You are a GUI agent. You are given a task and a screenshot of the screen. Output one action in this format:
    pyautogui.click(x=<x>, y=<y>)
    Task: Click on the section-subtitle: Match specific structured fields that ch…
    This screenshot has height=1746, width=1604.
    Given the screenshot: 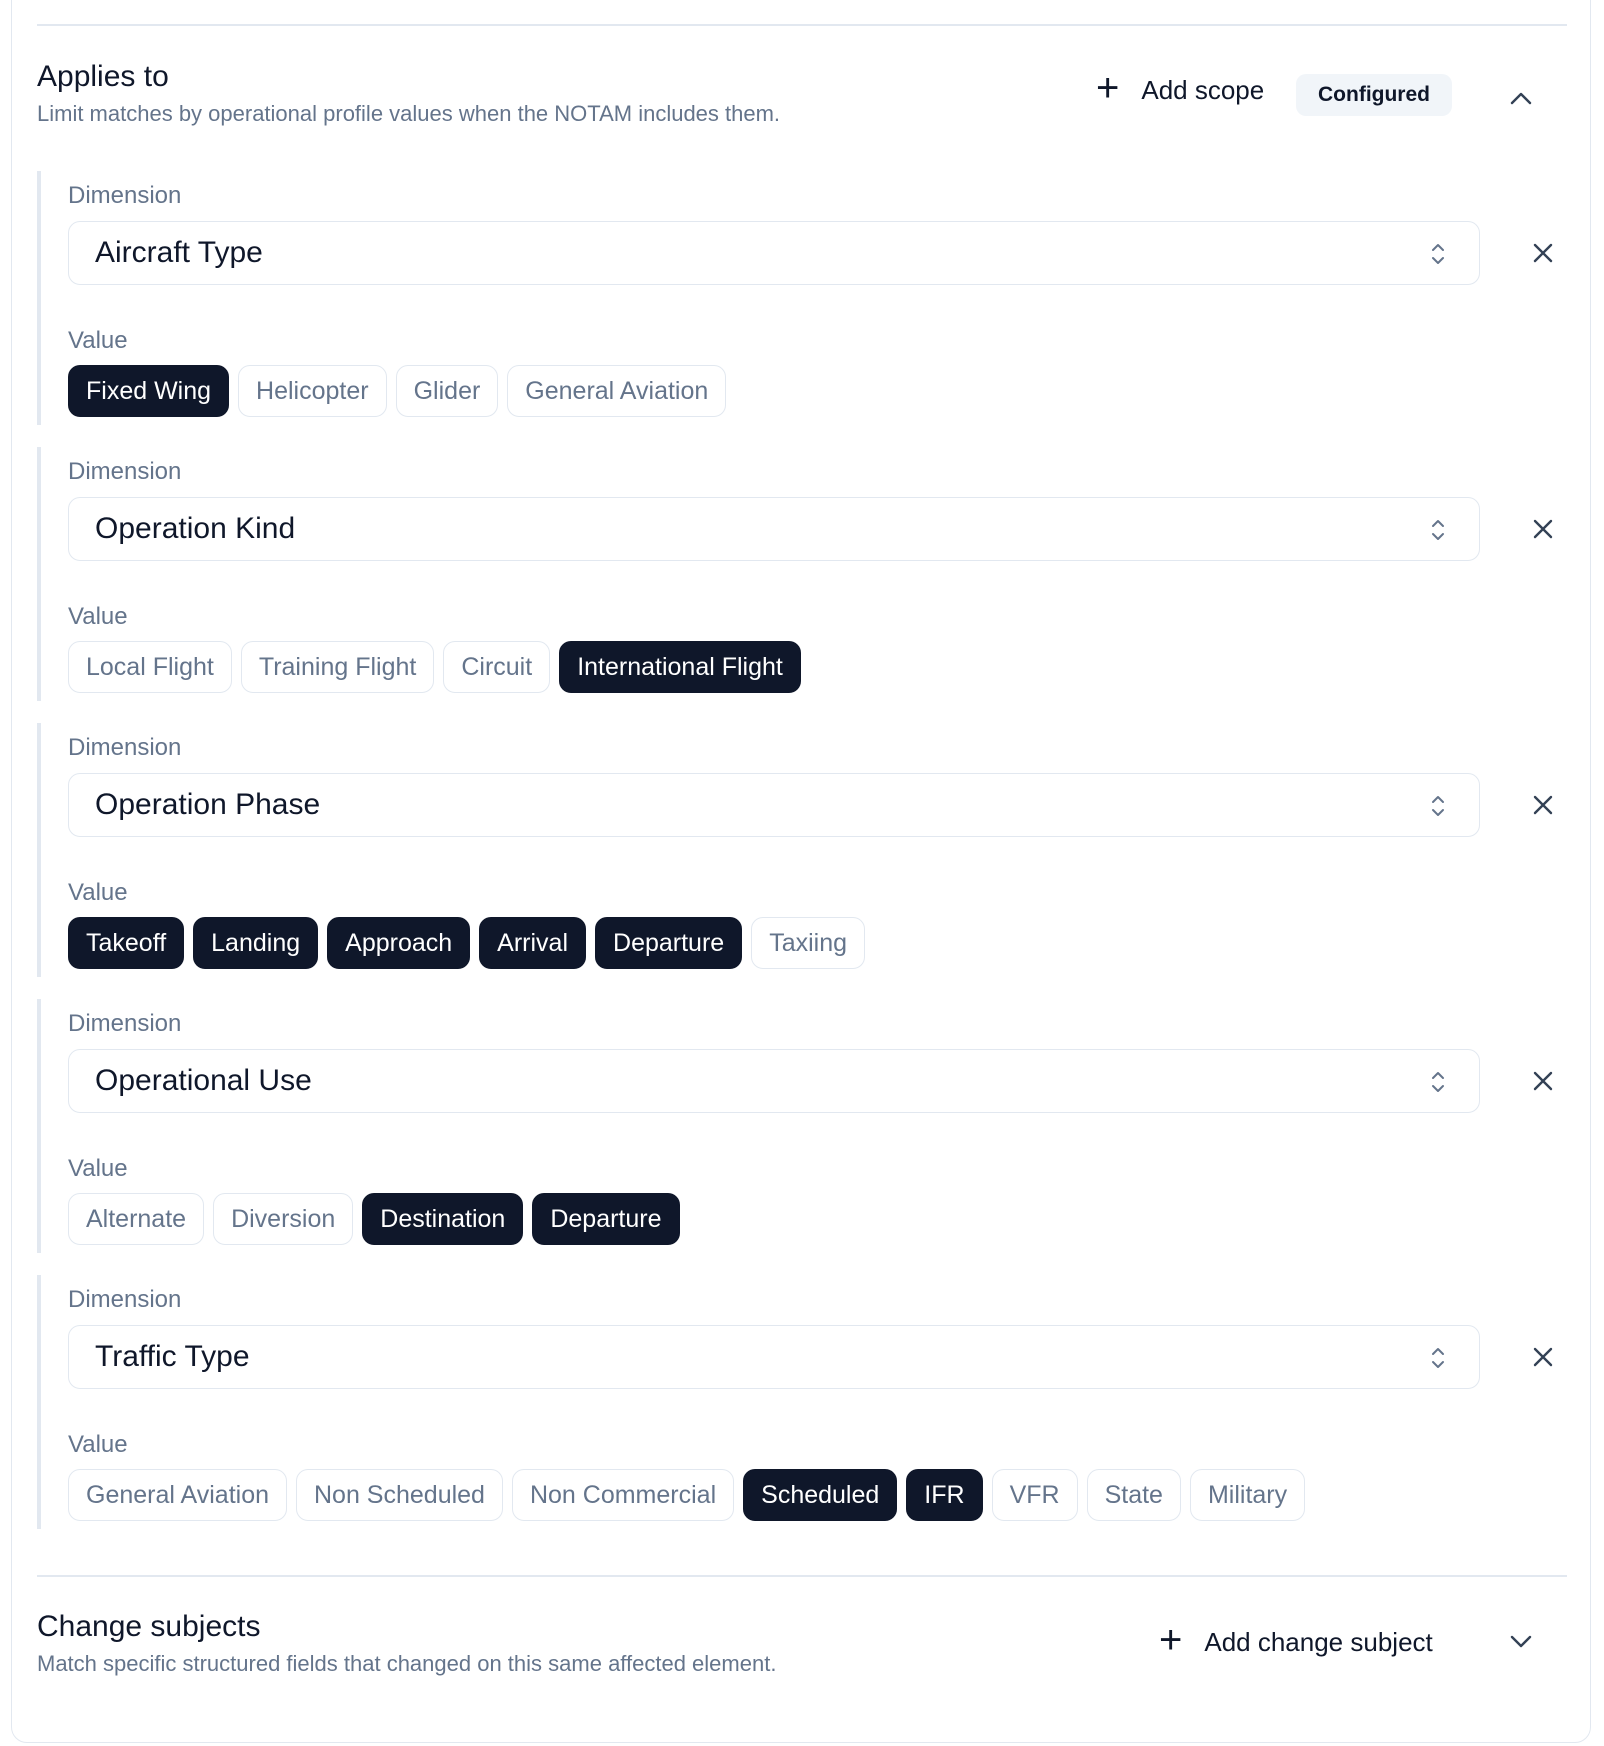 What is the action you would take?
    pyautogui.click(x=407, y=1663)
    